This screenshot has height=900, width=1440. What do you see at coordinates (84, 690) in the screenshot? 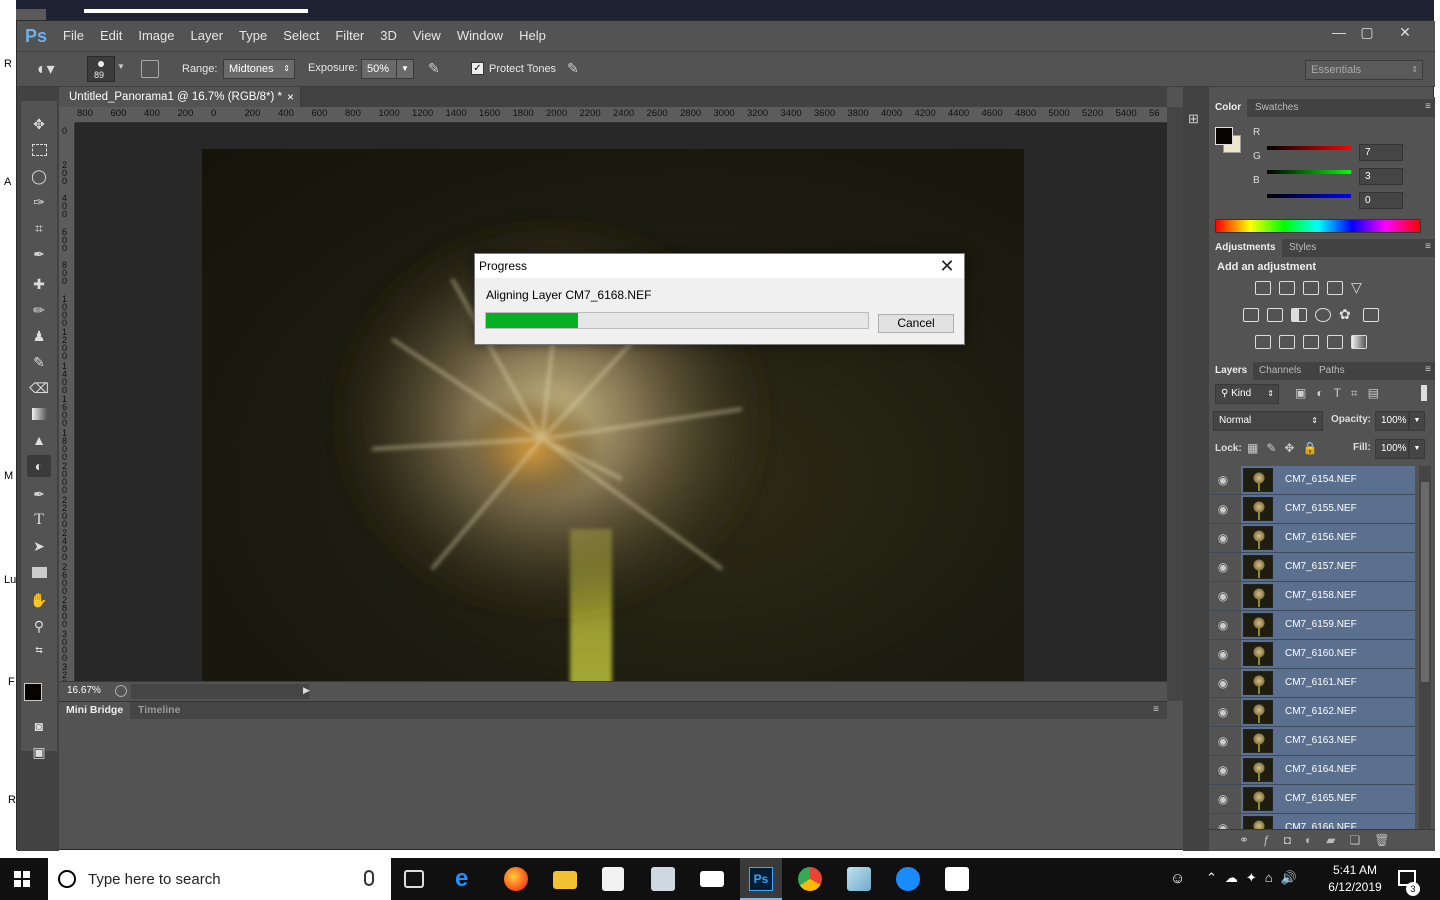
I see `zoom-level: 16.67%` at bounding box center [84, 690].